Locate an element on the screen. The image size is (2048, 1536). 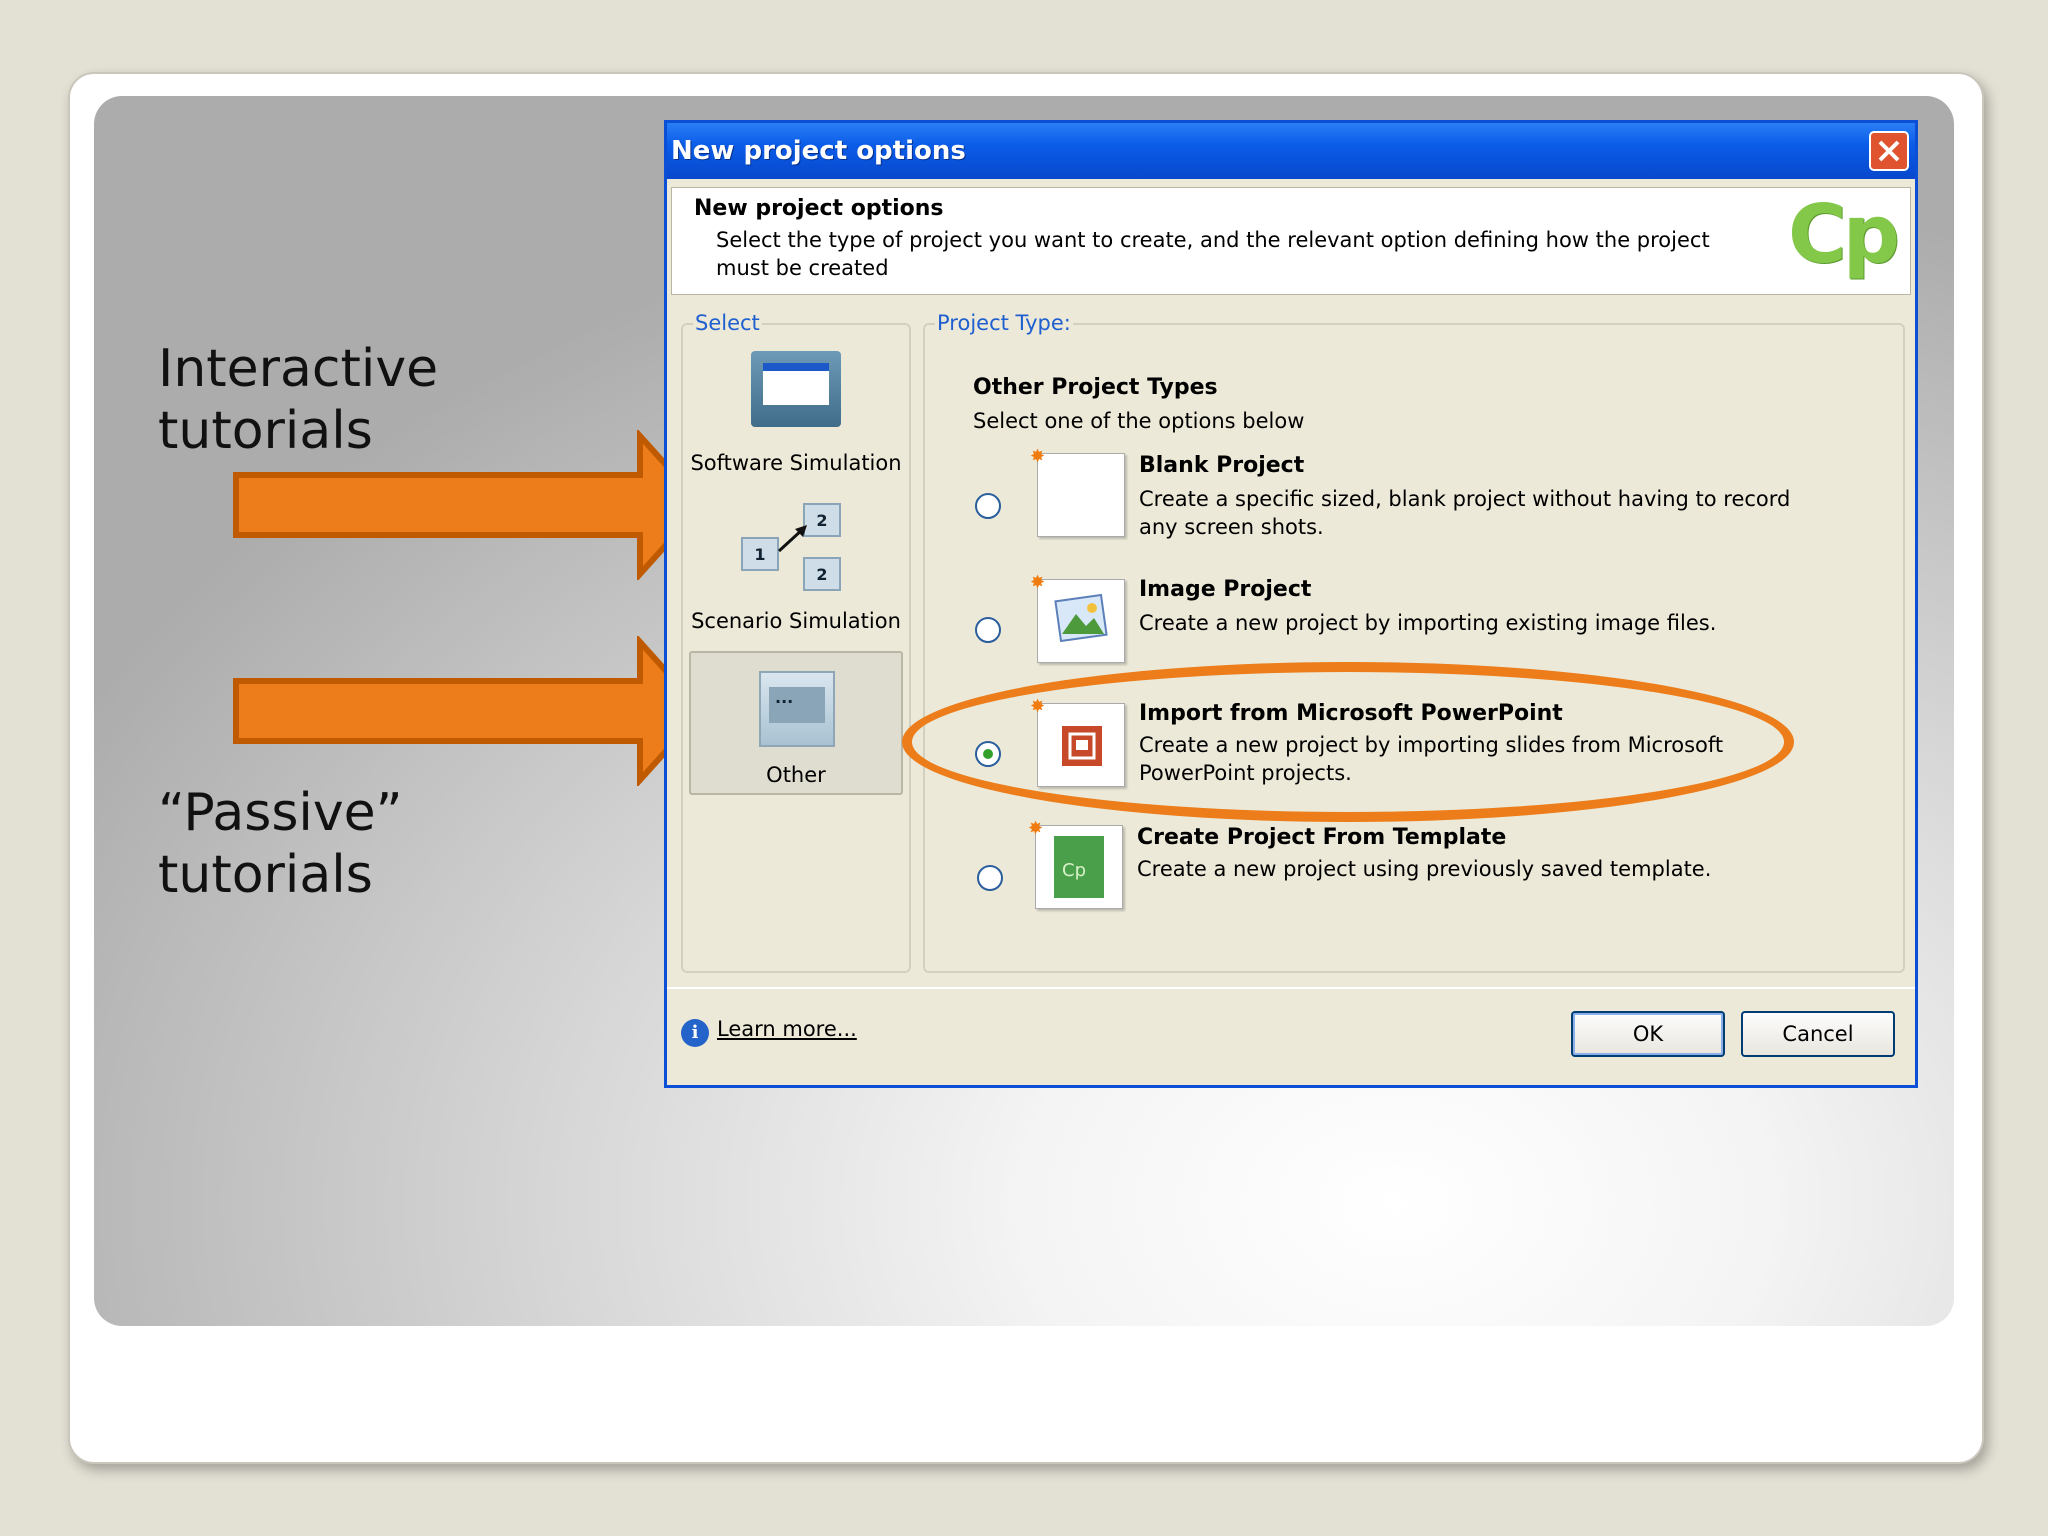
software-simulation-label: Software Simulation is located at coordinates (796, 463).